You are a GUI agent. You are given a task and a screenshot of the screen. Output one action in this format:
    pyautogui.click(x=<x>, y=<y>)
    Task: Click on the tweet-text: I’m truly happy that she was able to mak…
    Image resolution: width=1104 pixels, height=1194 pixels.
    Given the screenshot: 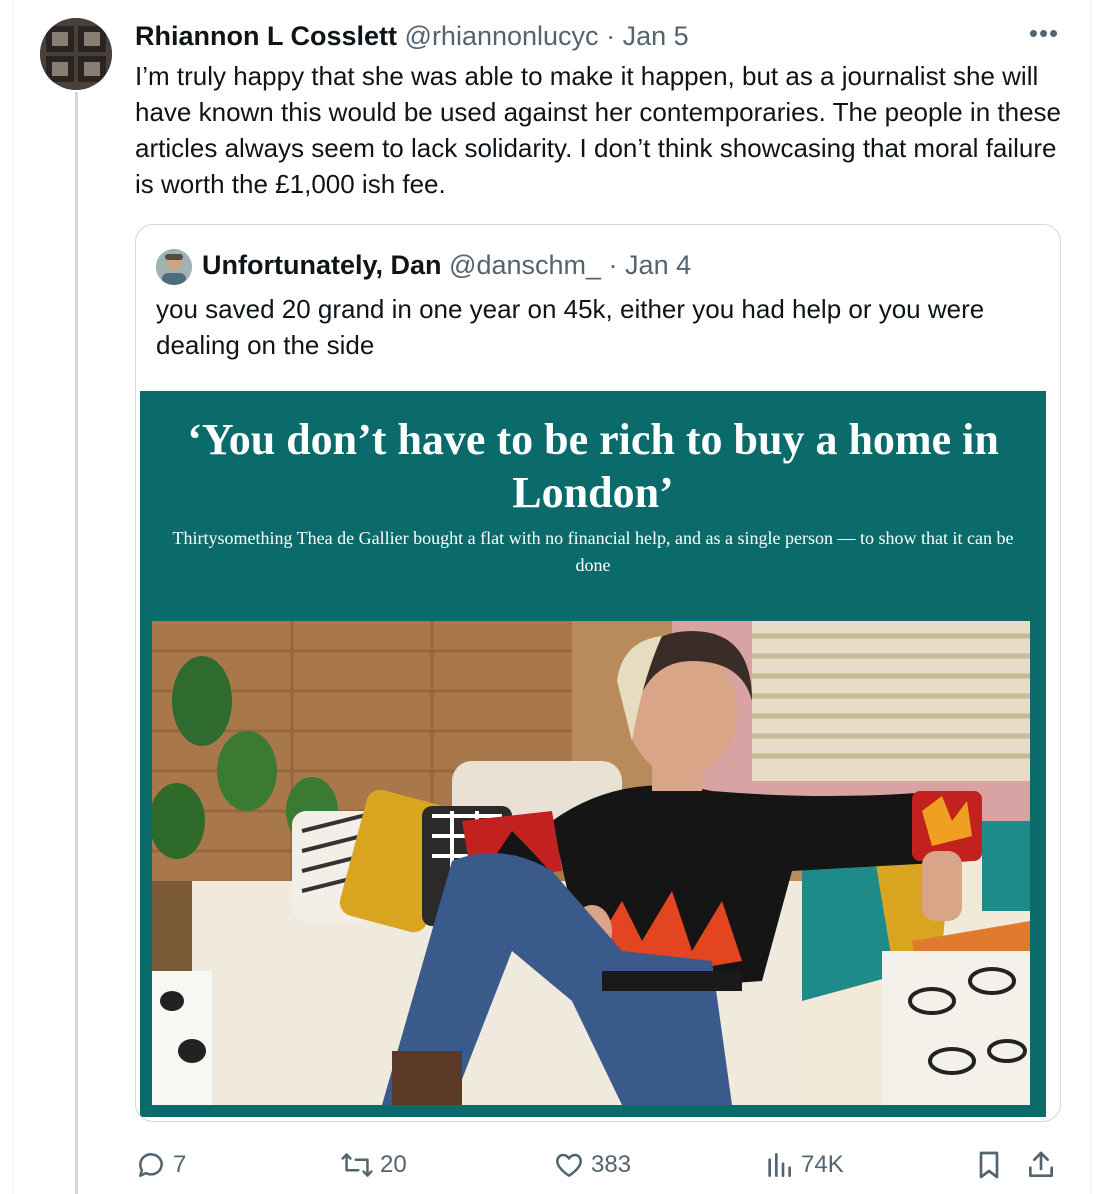 What is the action you would take?
    pyautogui.click(x=598, y=130)
    